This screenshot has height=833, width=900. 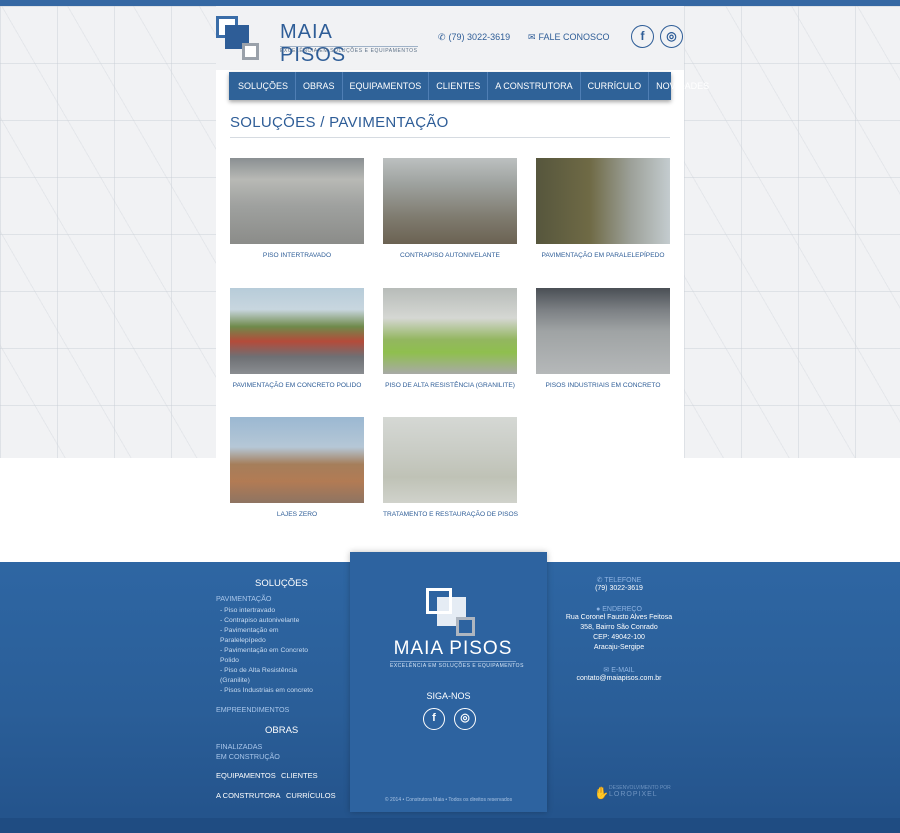 I want to click on nav-item-equipamentos: EQUIPAMENTOS, so click(x=386, y=86).